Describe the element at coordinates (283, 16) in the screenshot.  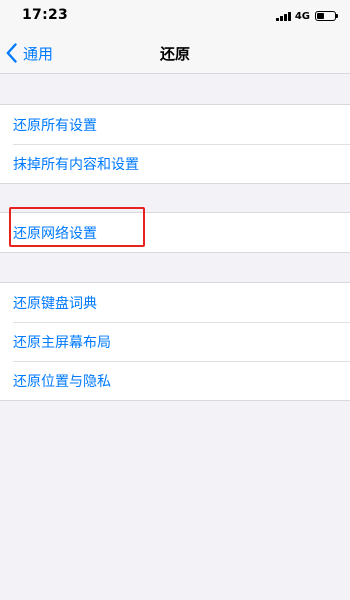
I see `signal-icon` at that location.